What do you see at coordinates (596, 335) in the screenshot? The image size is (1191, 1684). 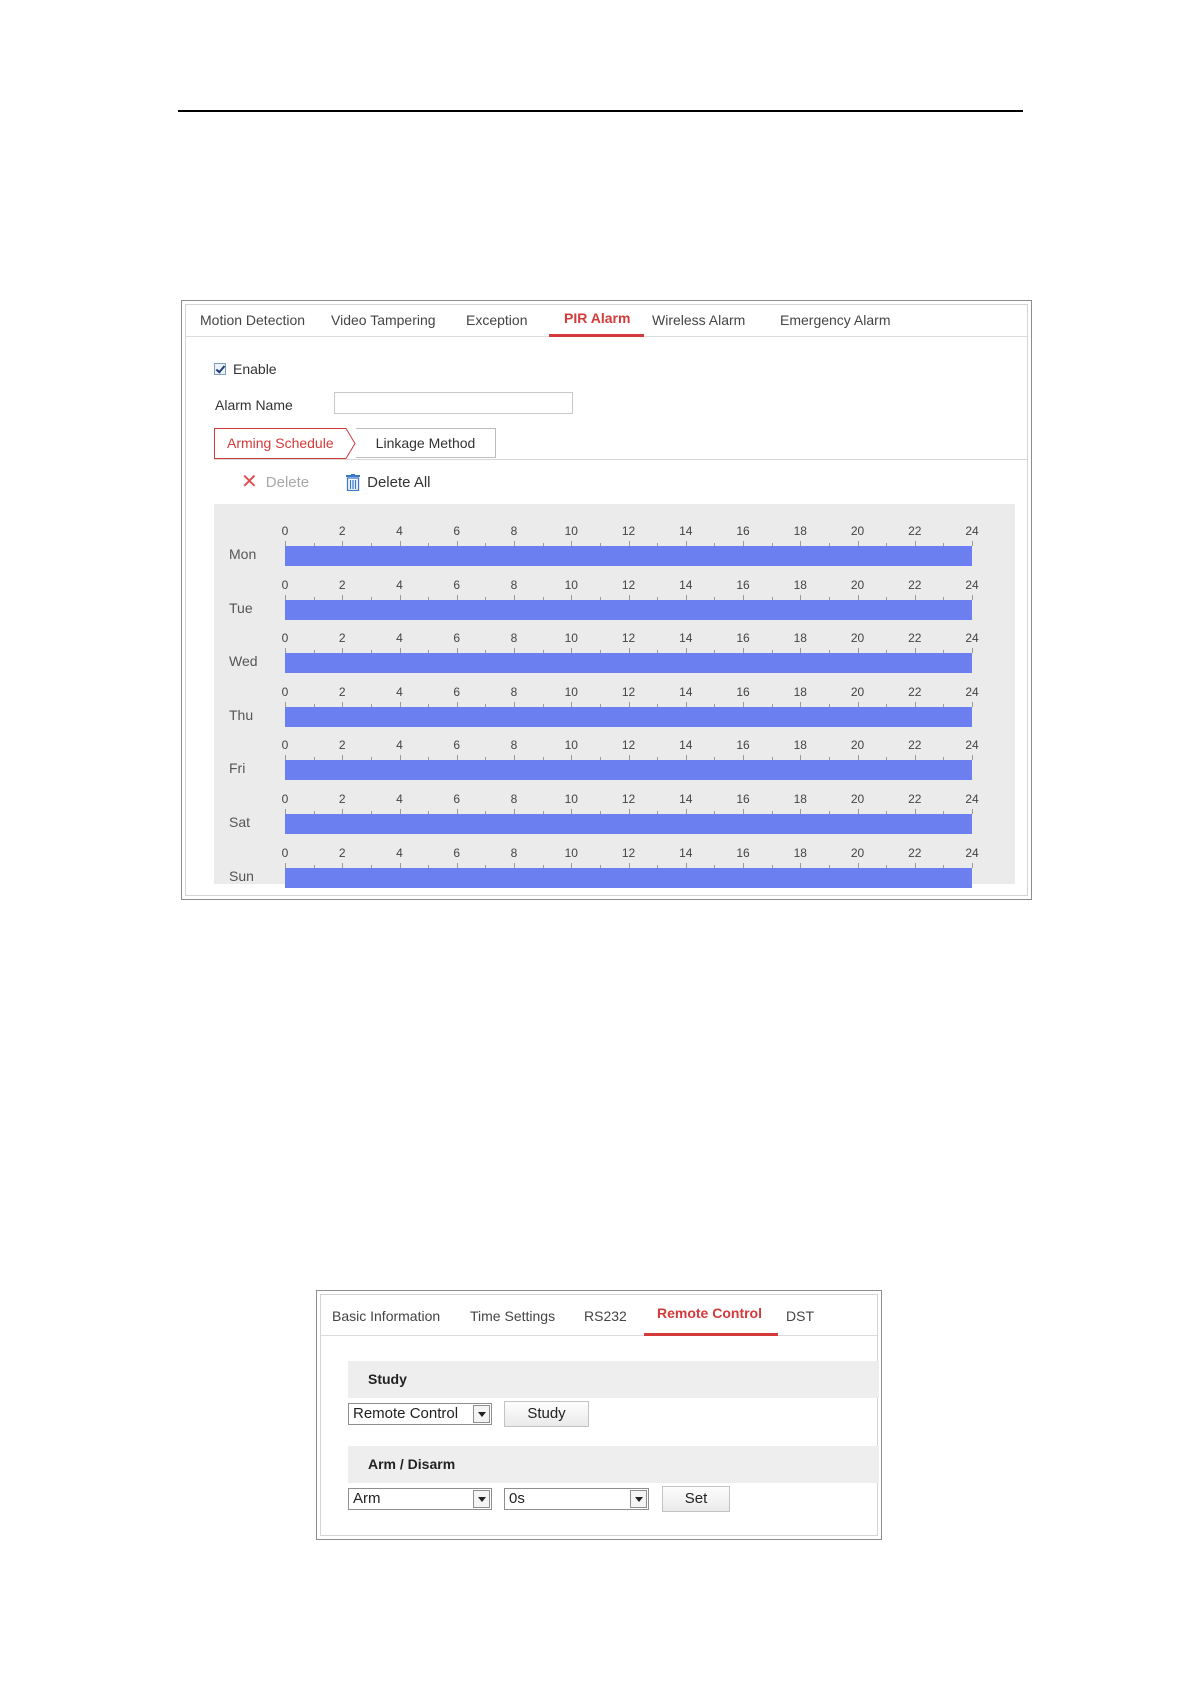 I see `active-tab-indicator` at bounding box center [596, 335].